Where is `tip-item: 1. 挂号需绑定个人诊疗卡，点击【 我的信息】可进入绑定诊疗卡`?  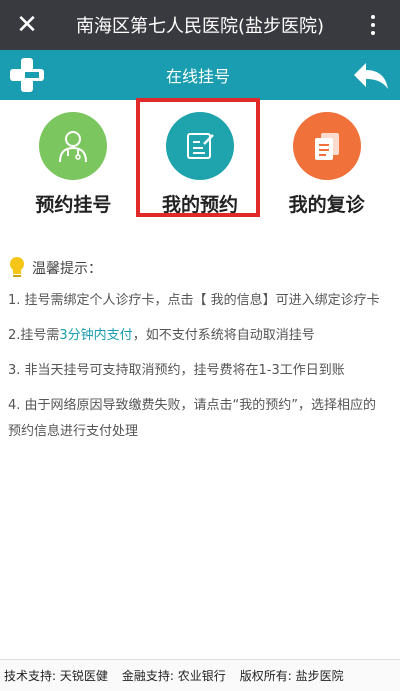
tip-item: 1. 挂号需绑定个人诊疗卡，点击【 我的信息】可进入绑定诊疗卡 is located at coordinates (194, 300).